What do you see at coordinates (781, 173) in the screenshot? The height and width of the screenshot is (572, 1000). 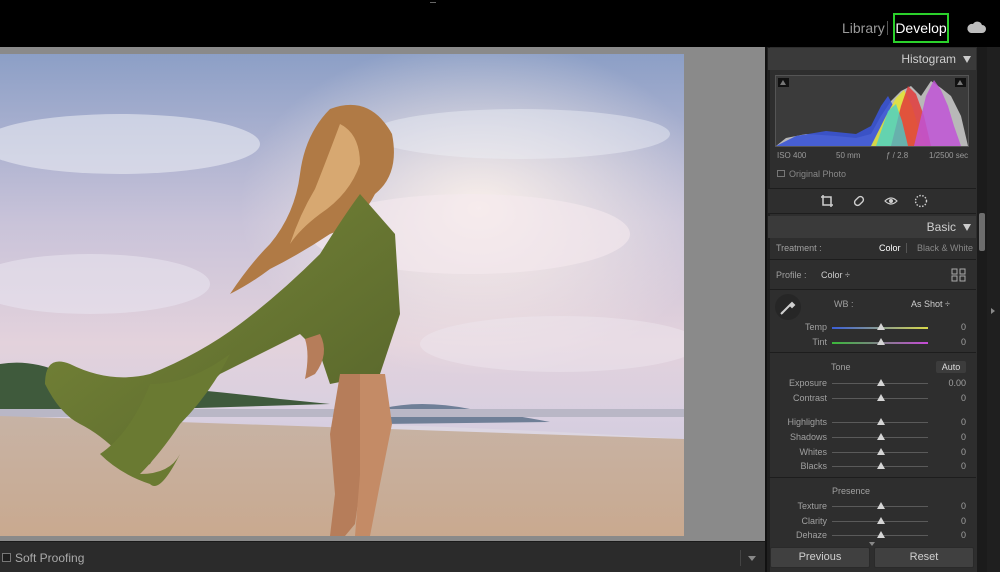 I see `original-photo-checkbox` at bounding box center [781, 173].